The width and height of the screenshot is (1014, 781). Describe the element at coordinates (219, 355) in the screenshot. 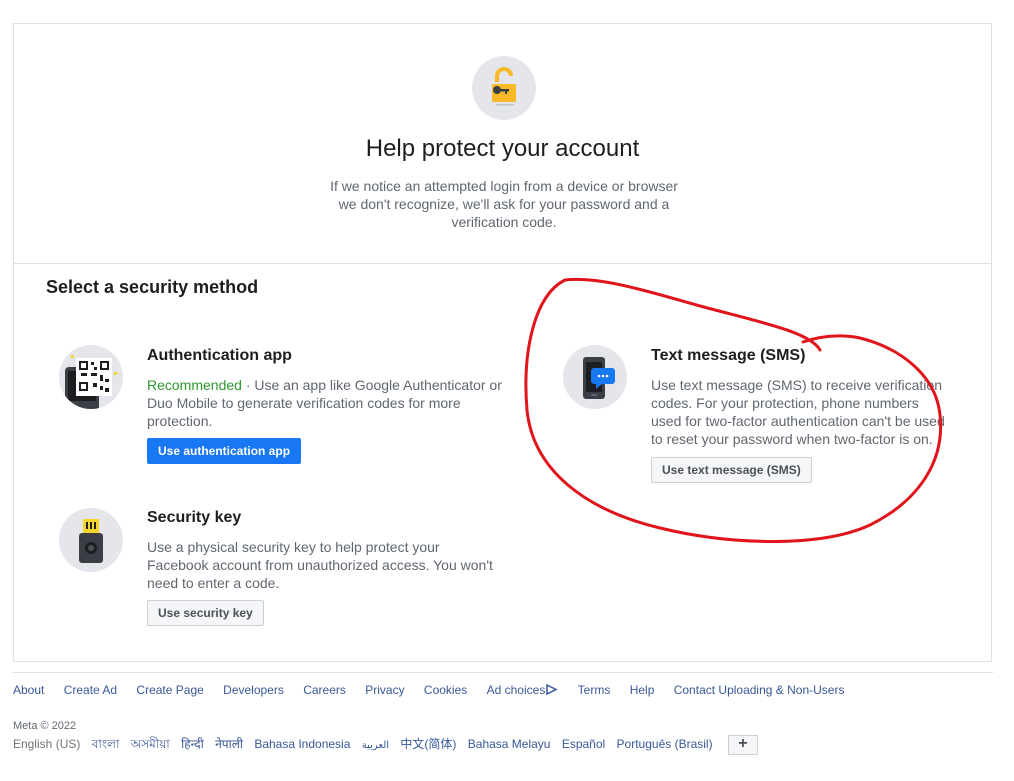

I see `auth-app-title: Authentication app` at that location.